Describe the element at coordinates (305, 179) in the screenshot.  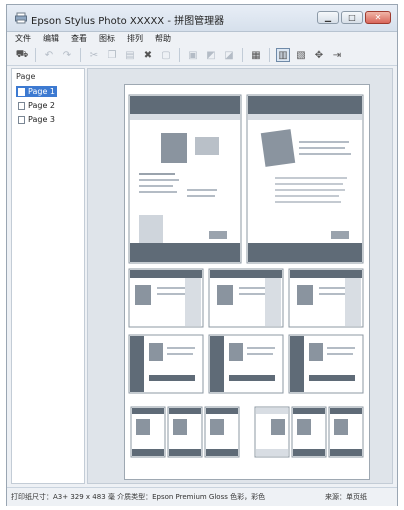
I see `large-brochure-right` at that location.